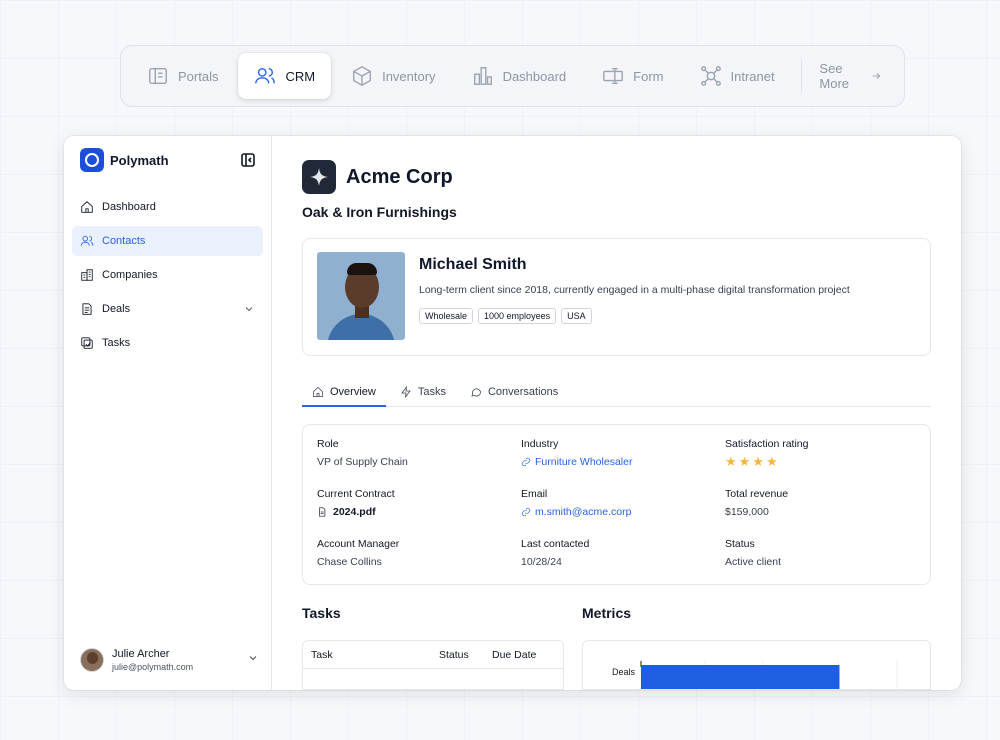 This screenshot has width=1000, height=740. I want to click on detail-value: Furniture Wholesaler, so click(584, 462).